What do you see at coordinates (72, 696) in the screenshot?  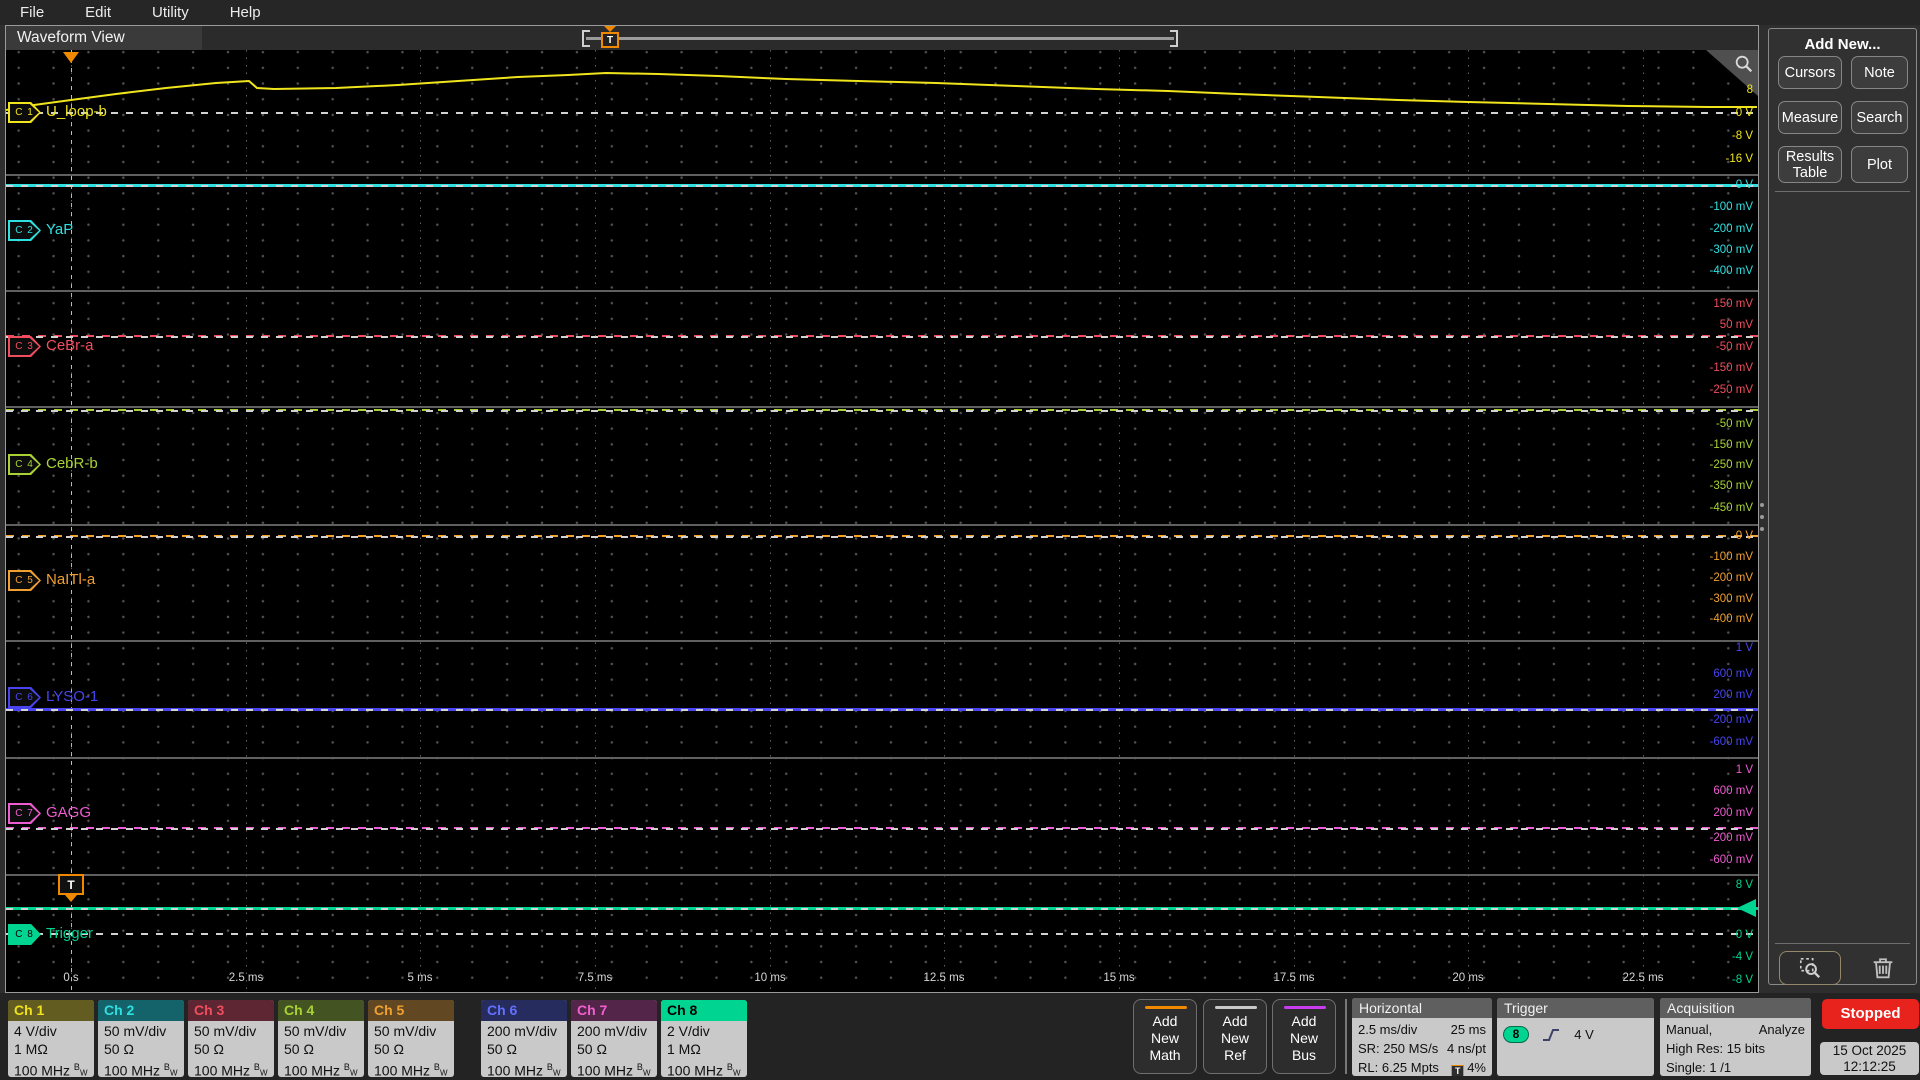 I see `c6-channel-name: LYSO-1` at bounding box center [72, 696].